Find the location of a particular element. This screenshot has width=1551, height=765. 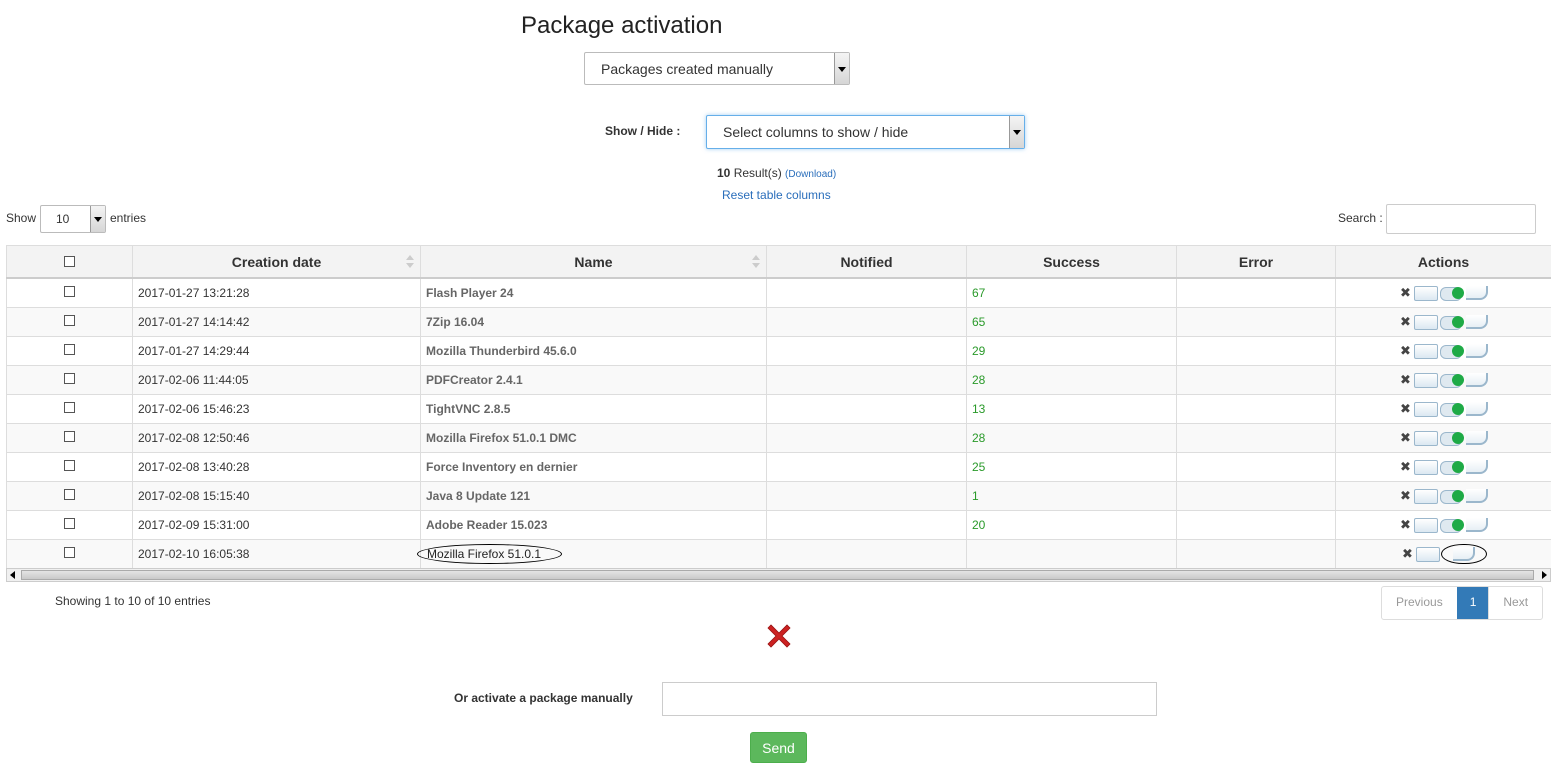

creation-date-cell: 2017-02-08 13:40:28 is located at coordinates (276, 467).